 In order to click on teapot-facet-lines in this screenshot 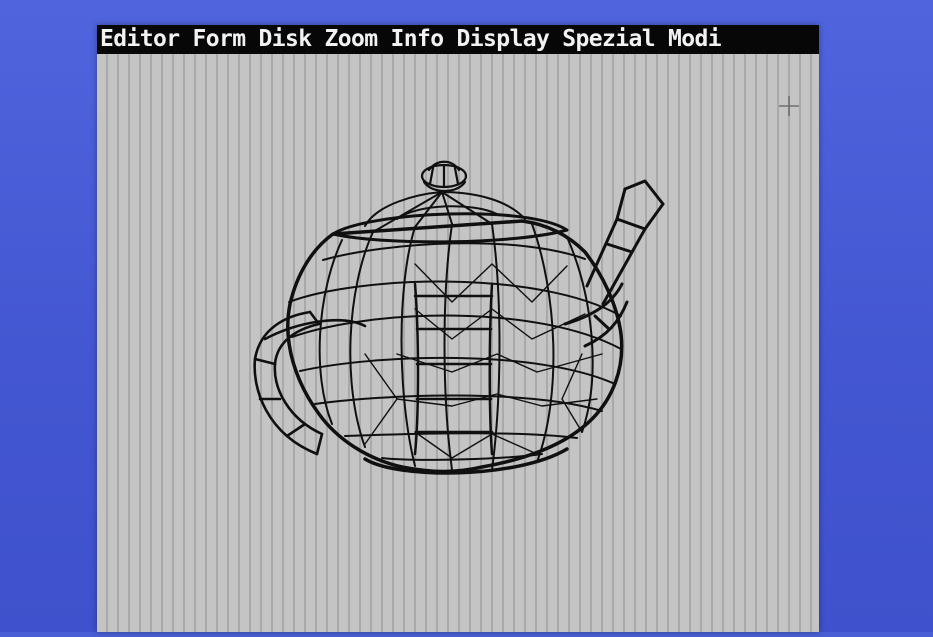, I will do `click(483, 361)`.